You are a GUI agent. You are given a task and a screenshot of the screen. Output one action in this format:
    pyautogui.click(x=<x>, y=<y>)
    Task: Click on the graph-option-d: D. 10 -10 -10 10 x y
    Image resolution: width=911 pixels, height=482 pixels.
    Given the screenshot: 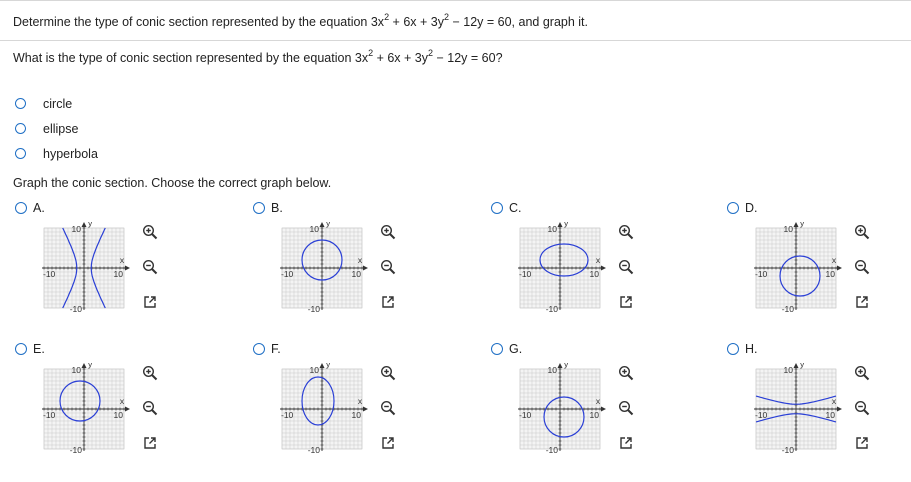 What is the action you would take?
    pyautogui.click(x=819, y=271)
    